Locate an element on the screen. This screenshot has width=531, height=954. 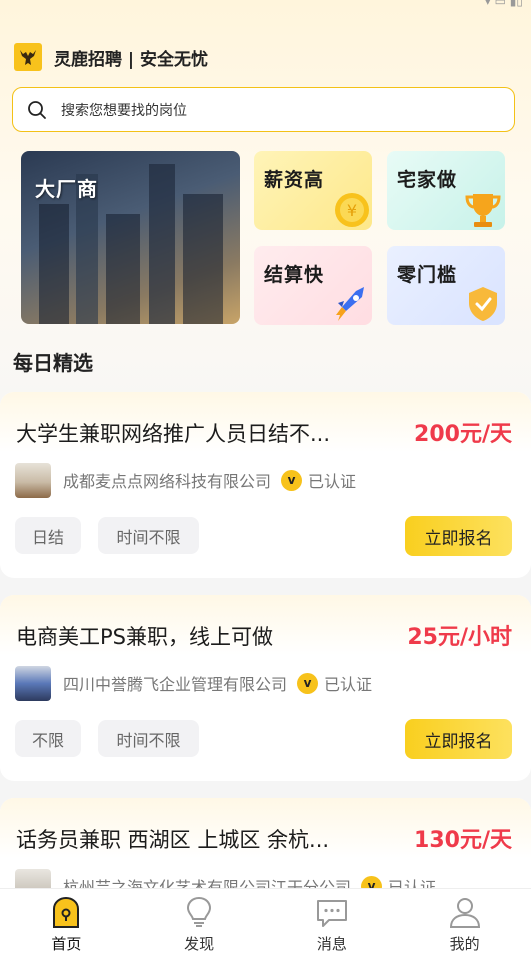
tab-label: 首页 is located at coordinates (66, 944).